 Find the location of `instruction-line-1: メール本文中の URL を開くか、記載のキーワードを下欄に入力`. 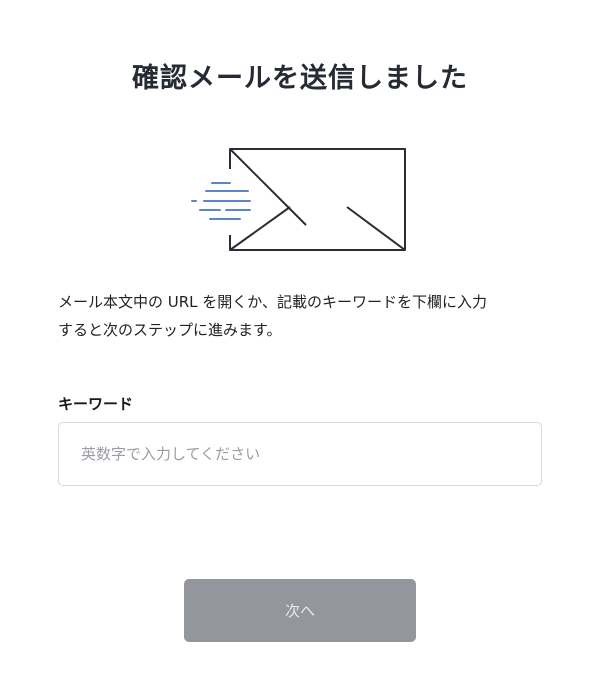

instruction-line-1: メール本文中の URL を開くか、記載のキーワードを下欄に入力 is located at coordinates (272, 302).